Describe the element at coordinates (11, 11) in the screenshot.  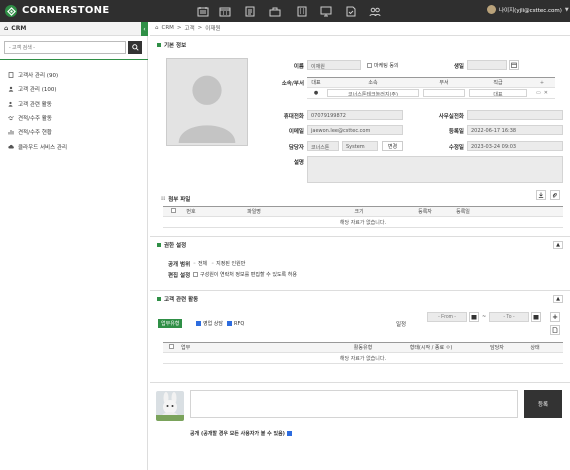
I see `logo-icon` at that location.